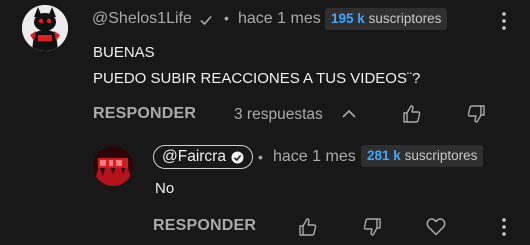  I want to click on avatar, so click(45, 28).